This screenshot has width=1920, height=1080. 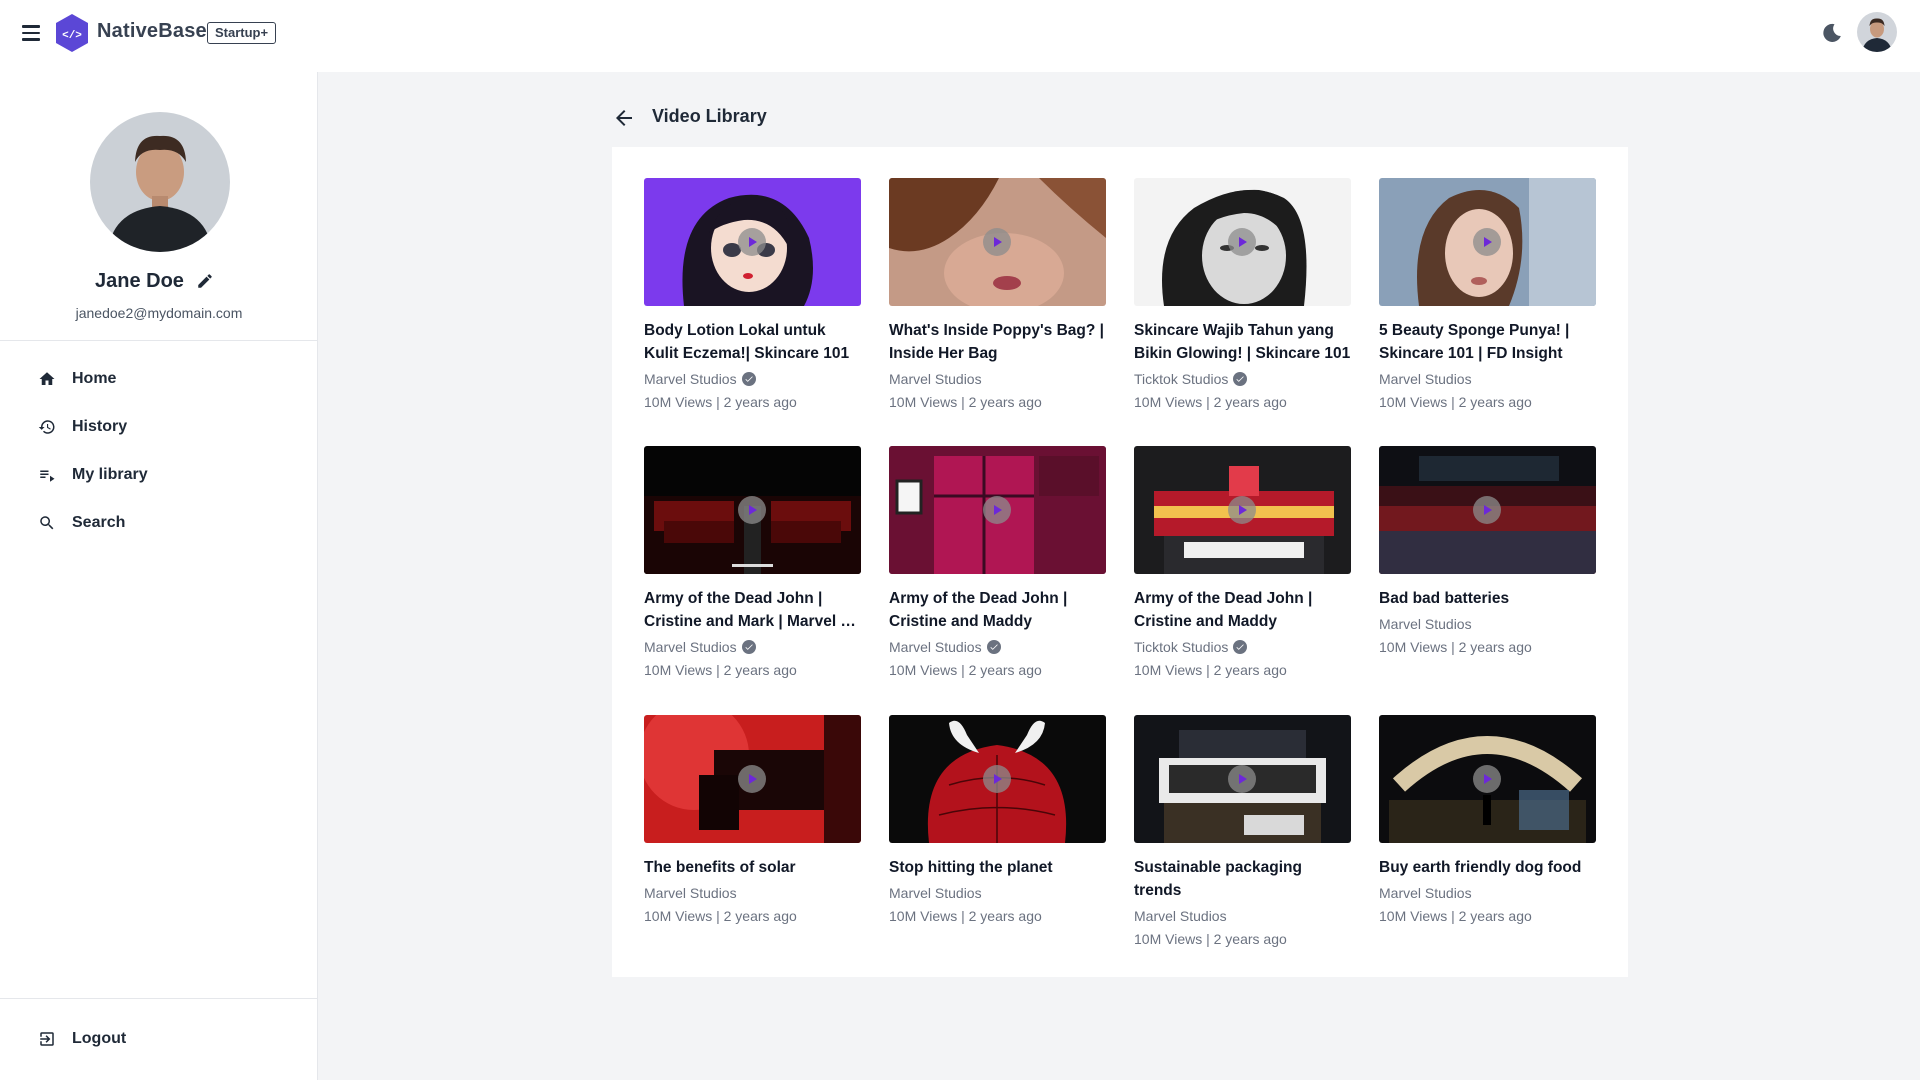 What do you see at coordinates (205, 281) in the screenshot?
I see `edit-icon` at bounding box center [205, 281].